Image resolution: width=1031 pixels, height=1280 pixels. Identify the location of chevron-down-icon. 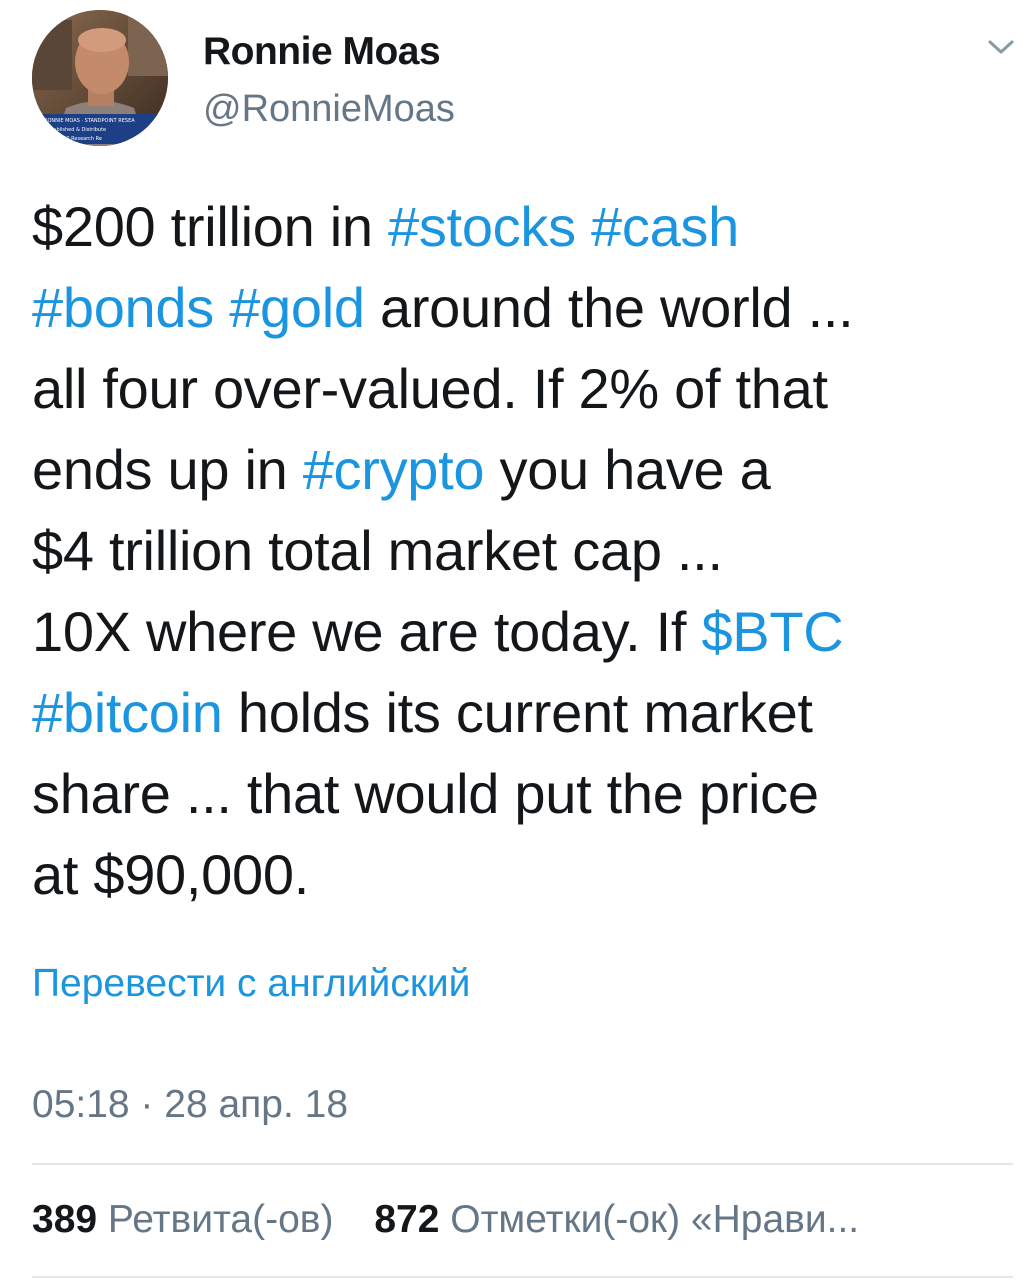
(1001, 47).